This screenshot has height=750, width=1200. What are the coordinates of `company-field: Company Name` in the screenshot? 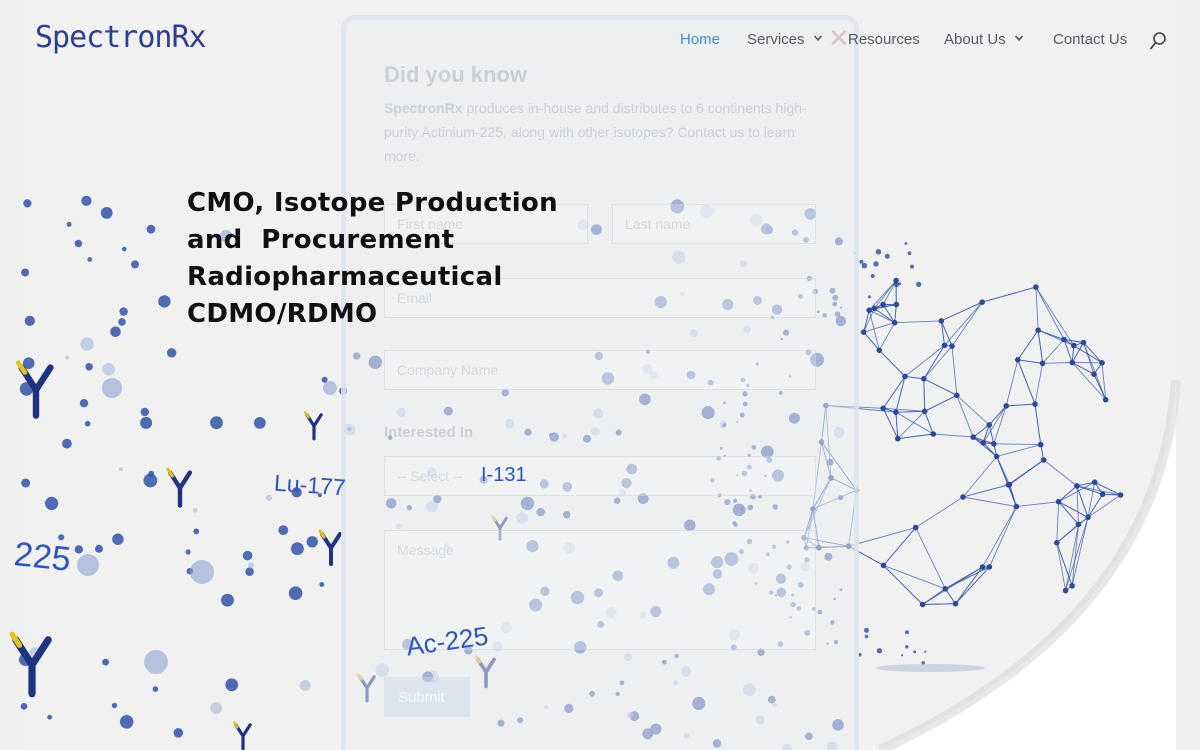 It's located at (600, 370).